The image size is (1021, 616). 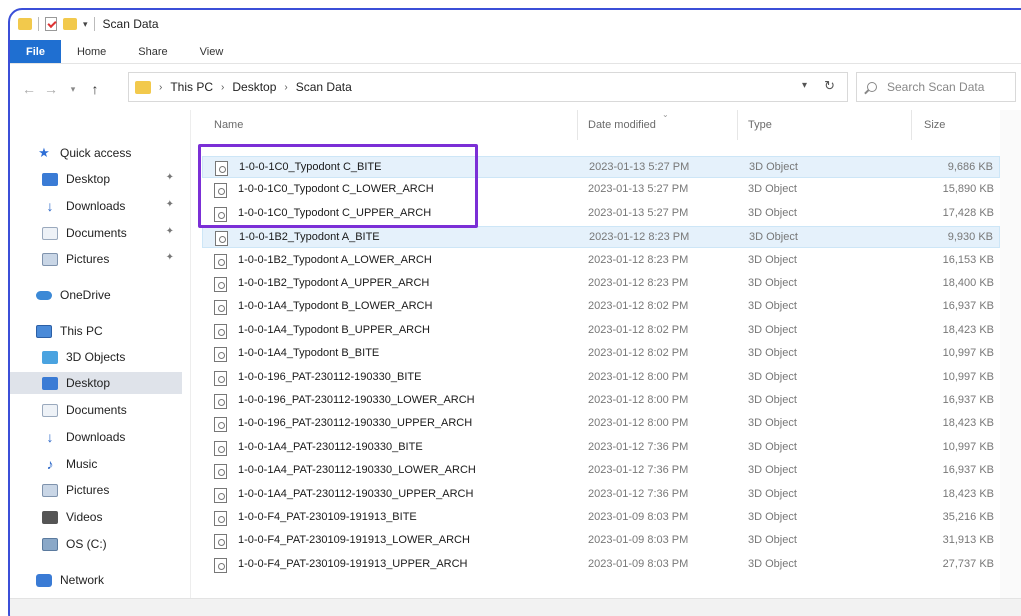 I want to click on tab-share: Share, so click(x=152, y=51).